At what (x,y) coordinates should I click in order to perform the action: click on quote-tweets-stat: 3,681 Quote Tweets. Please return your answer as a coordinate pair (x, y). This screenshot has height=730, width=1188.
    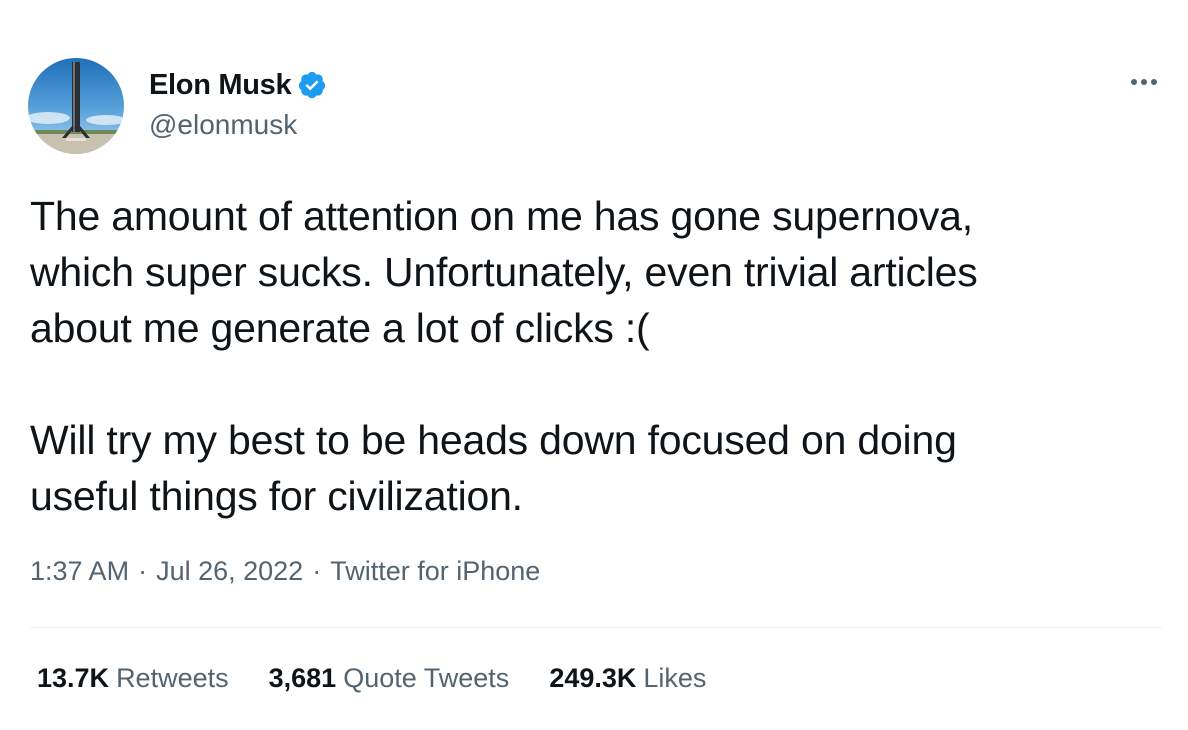
    Looking at the image, I should click on (389, 678).